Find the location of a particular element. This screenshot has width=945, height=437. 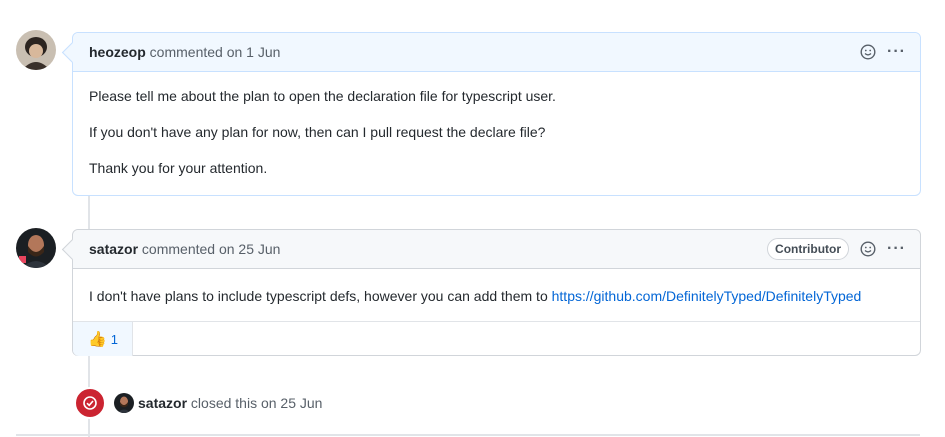

event-actor: satazor is located at coordinates (162, 403).